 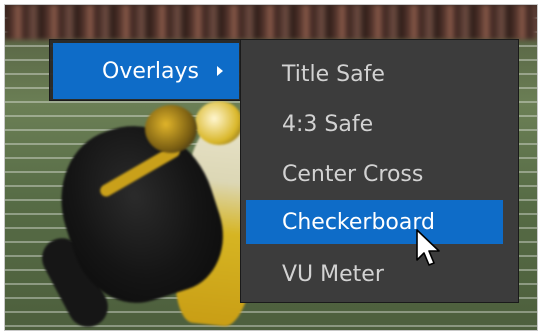 I want to click on chevron-right-icon, so click(x=220, y=71).